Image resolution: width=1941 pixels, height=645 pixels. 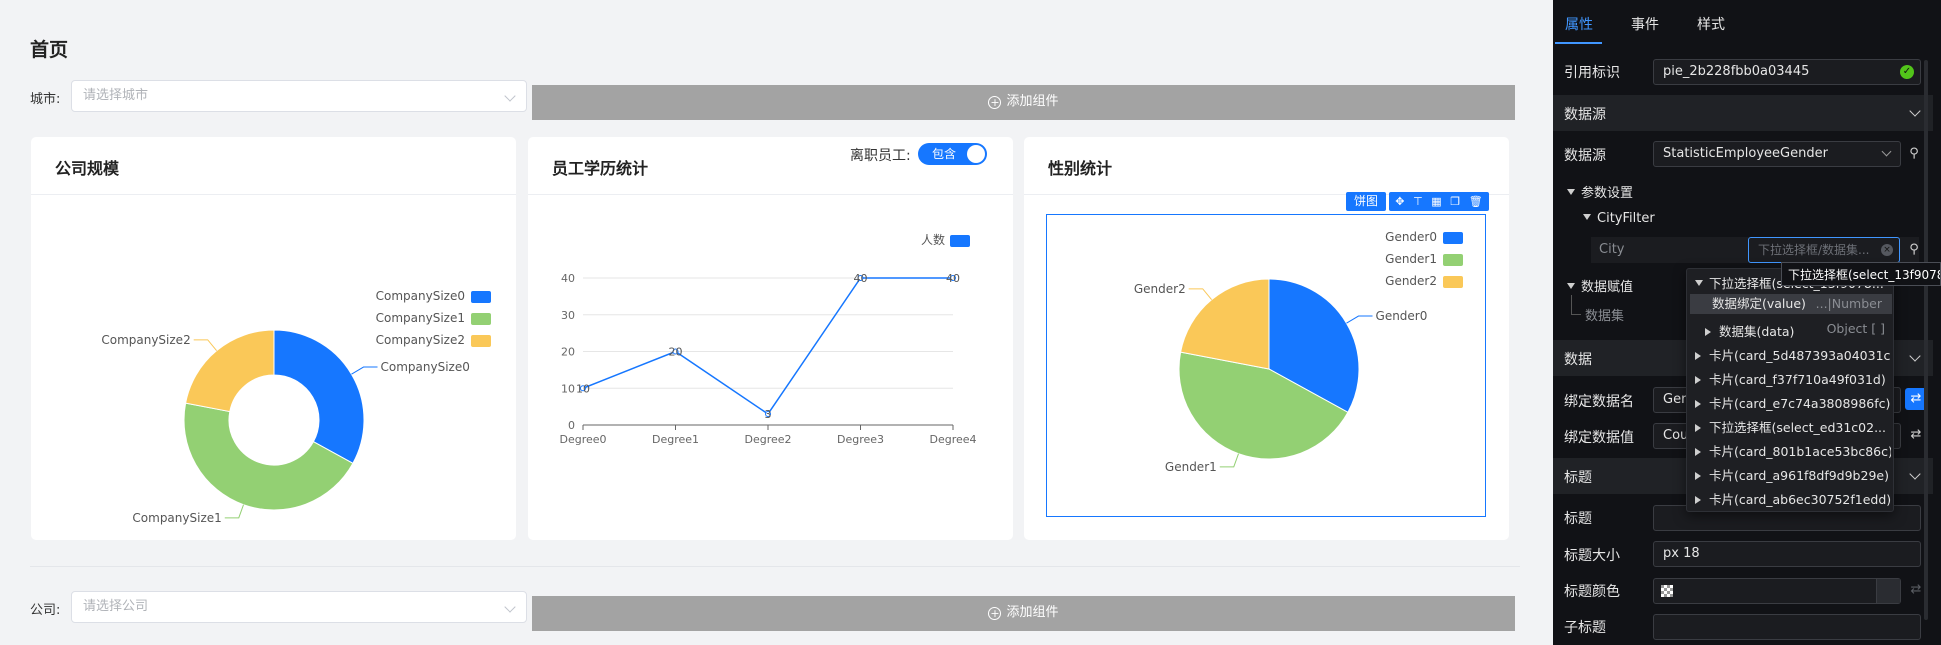 What do you see at coordinates (952, 154) in the screenshot?
I see `include-resigned-toggle: 包含` at bounding box center [952, 154].